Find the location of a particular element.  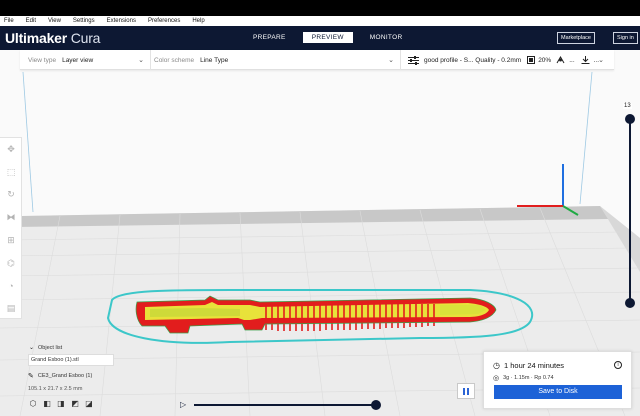

tab-preview: PREVIEW is located at coordinates (327, 37).